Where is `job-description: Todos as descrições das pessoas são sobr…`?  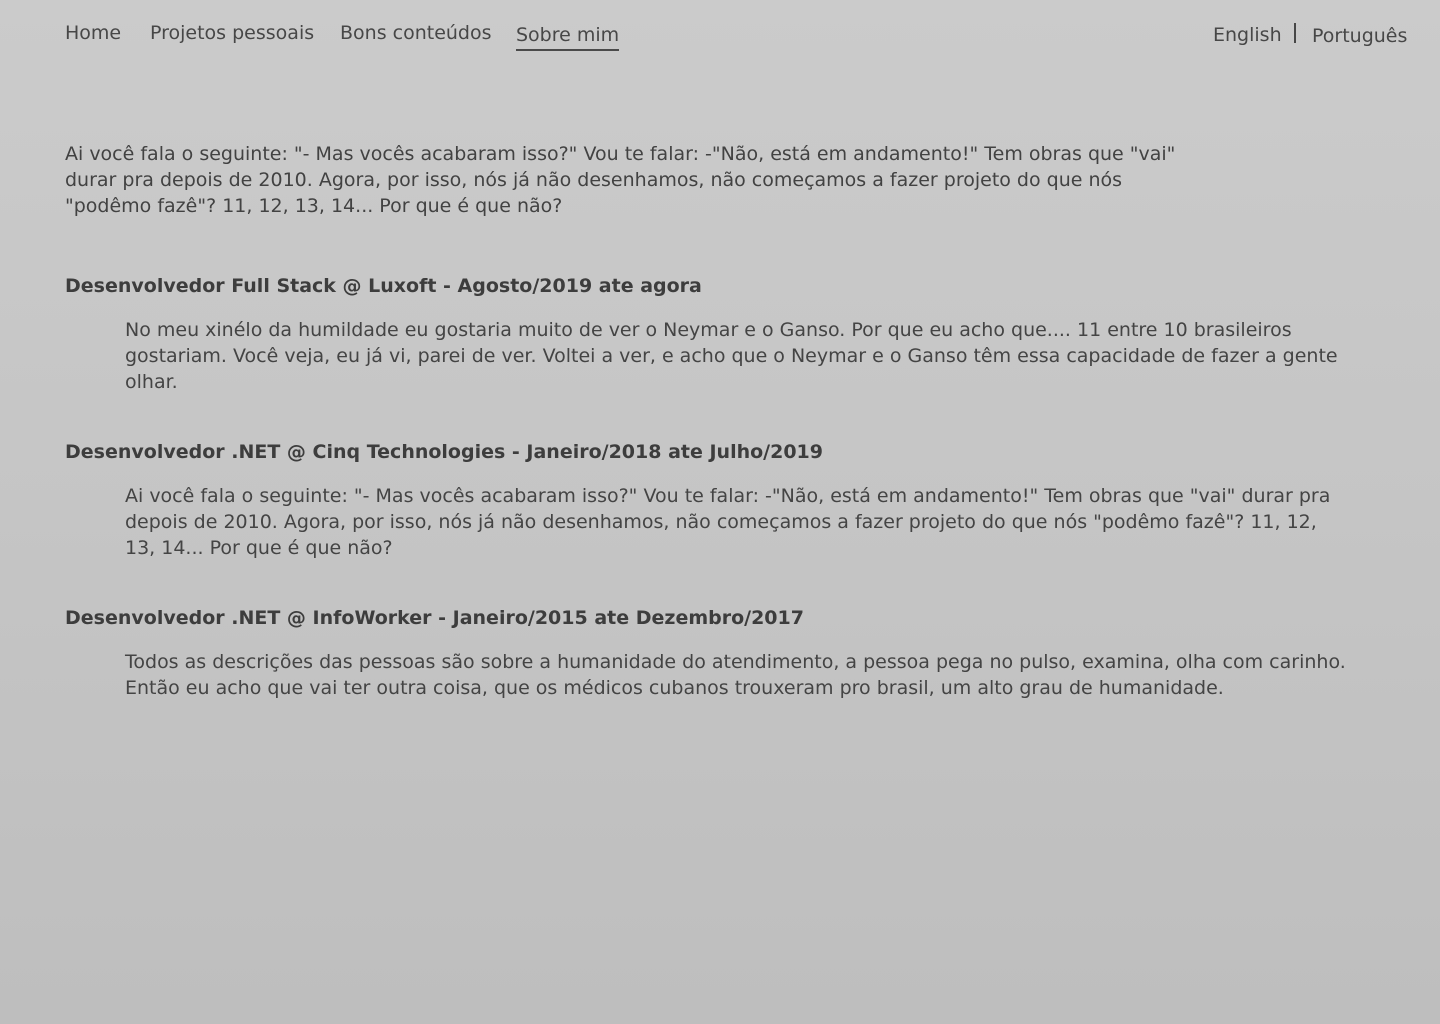 job-description: Todos as descrições das pessoas são sobr… is located at coordinates (735, 675).